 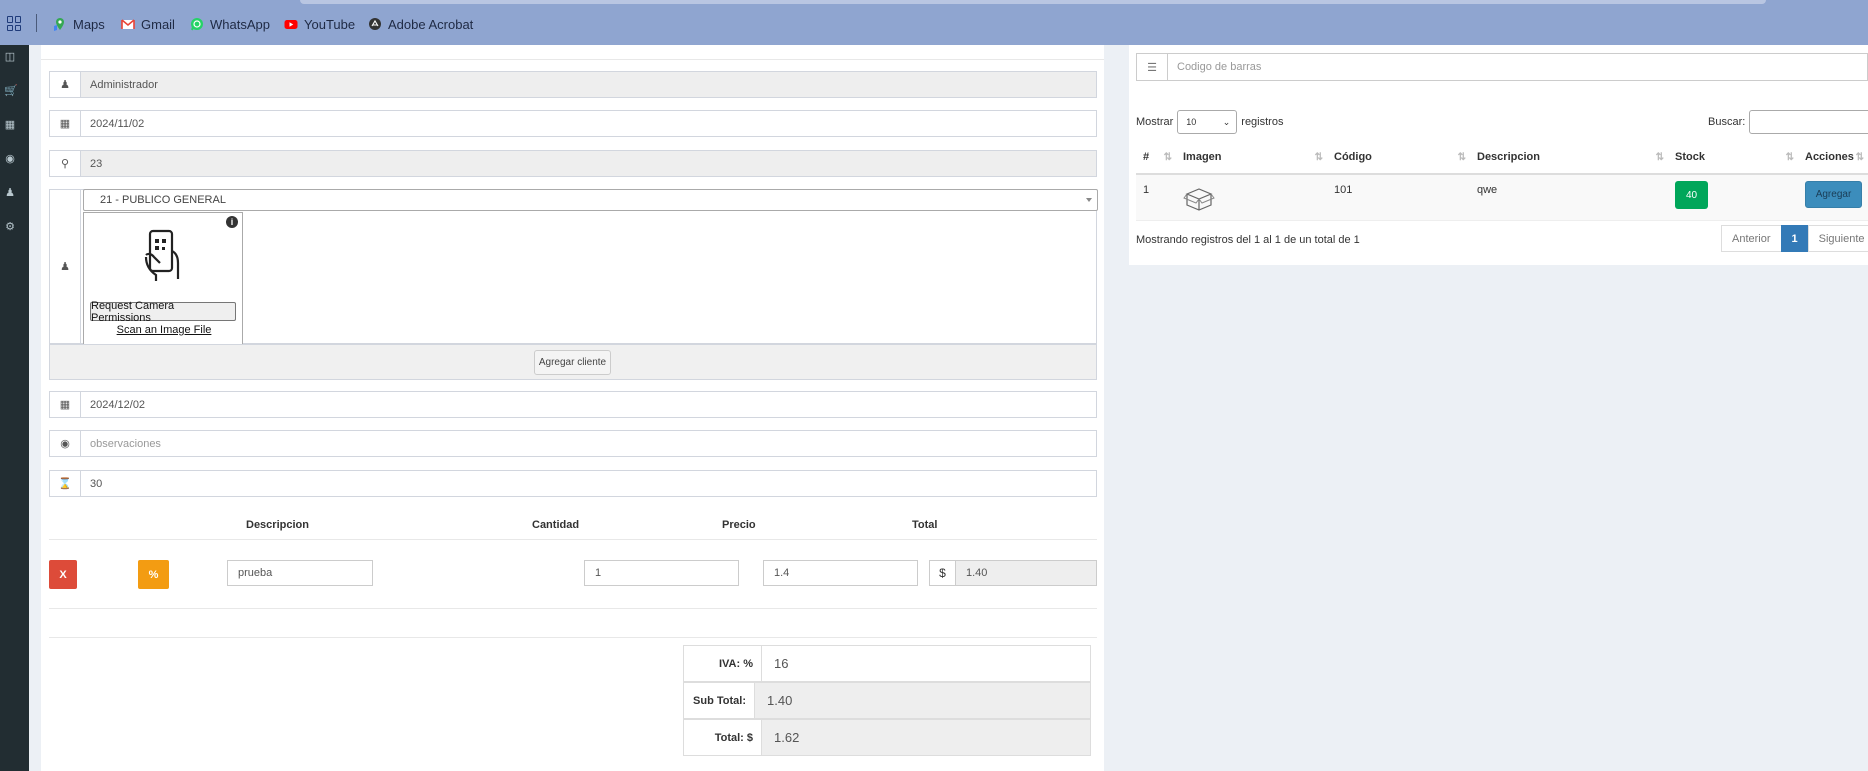 I want to click on column-header-acciones: Acciones ⇅, so click(x=1833, y=158).